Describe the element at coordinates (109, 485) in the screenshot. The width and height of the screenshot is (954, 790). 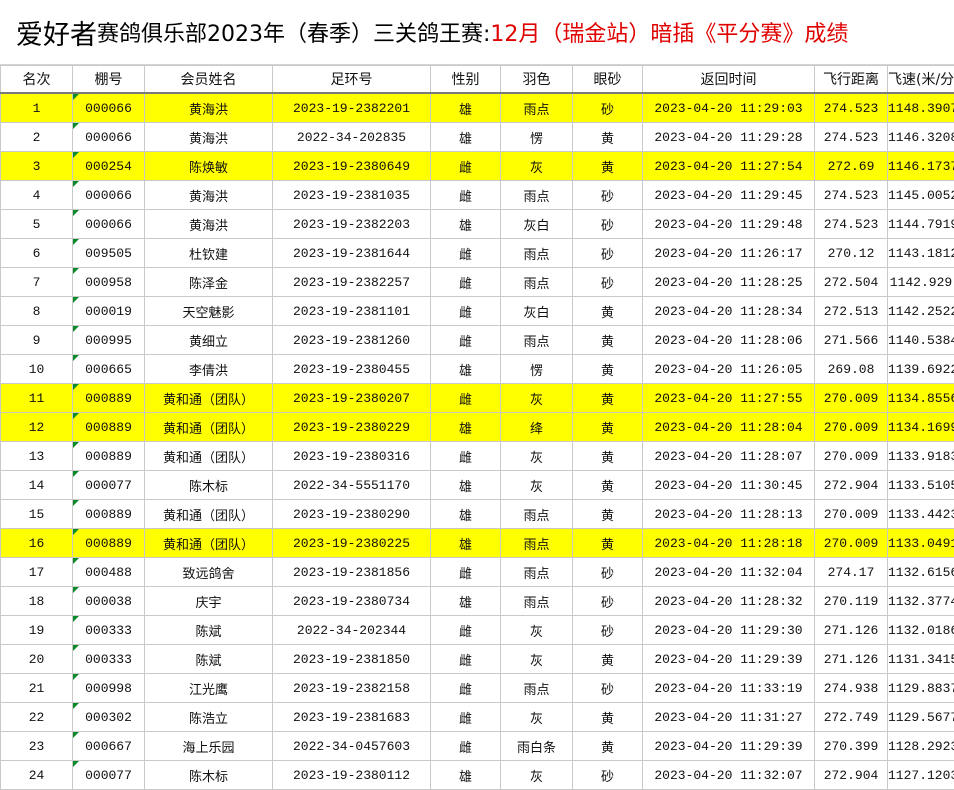
I see `cell-loft: 000077` at that location.